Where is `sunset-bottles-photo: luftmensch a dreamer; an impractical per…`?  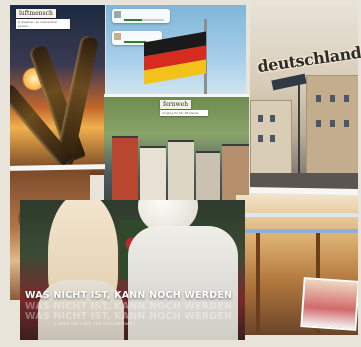
sunset-bottles-photo: luftmensch a dreamer; an impractical per… is located at coordinates (57, 90).